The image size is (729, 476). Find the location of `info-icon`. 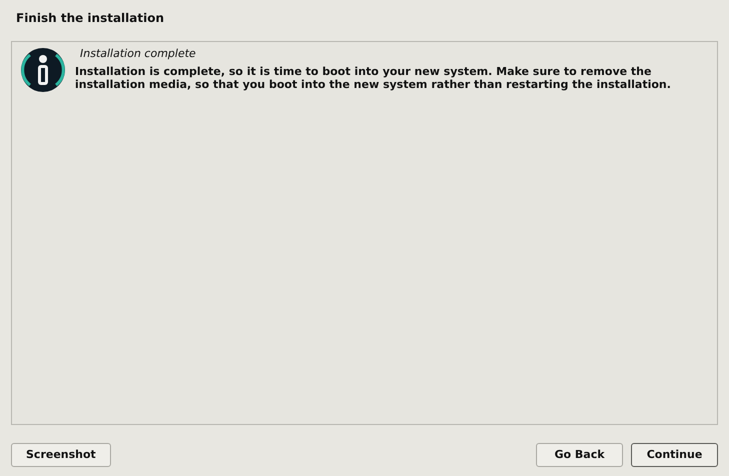

info-icon is located at coordinates (43, 70).